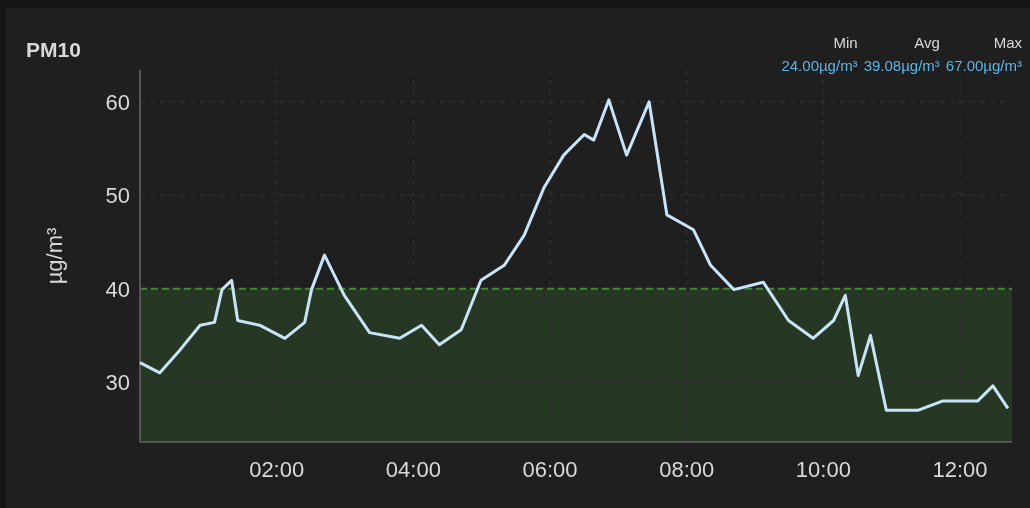  Describe the element at coordinates (1007, 42) in the screenshot. I see `legend-label: Max` at that location.